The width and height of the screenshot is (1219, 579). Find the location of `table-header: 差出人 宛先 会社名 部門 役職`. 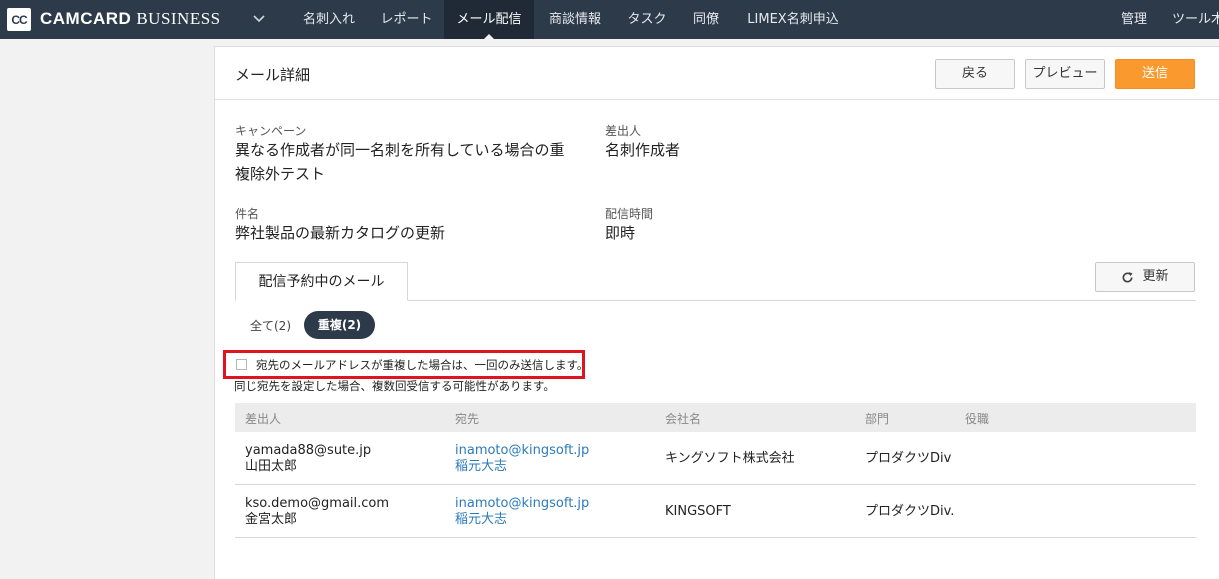

table-header: 差出人 宛先 会社名 部門 役職 is located at coordinates (715, 417).